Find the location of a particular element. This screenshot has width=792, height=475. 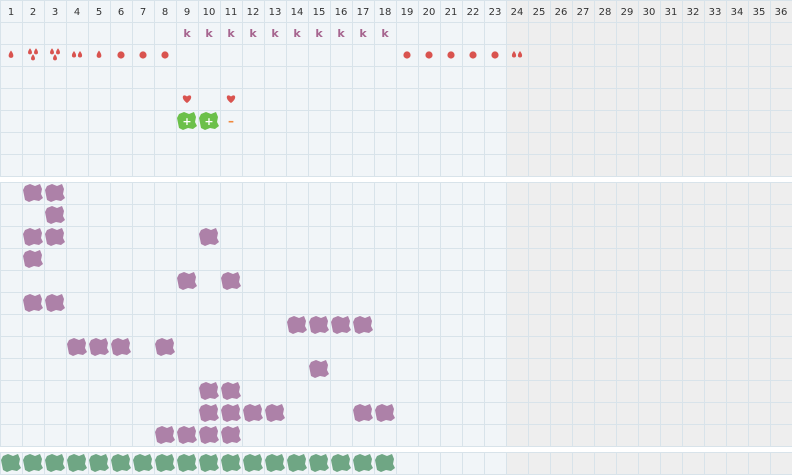

day-number-label: 15 is located at coordinates (319, 12).